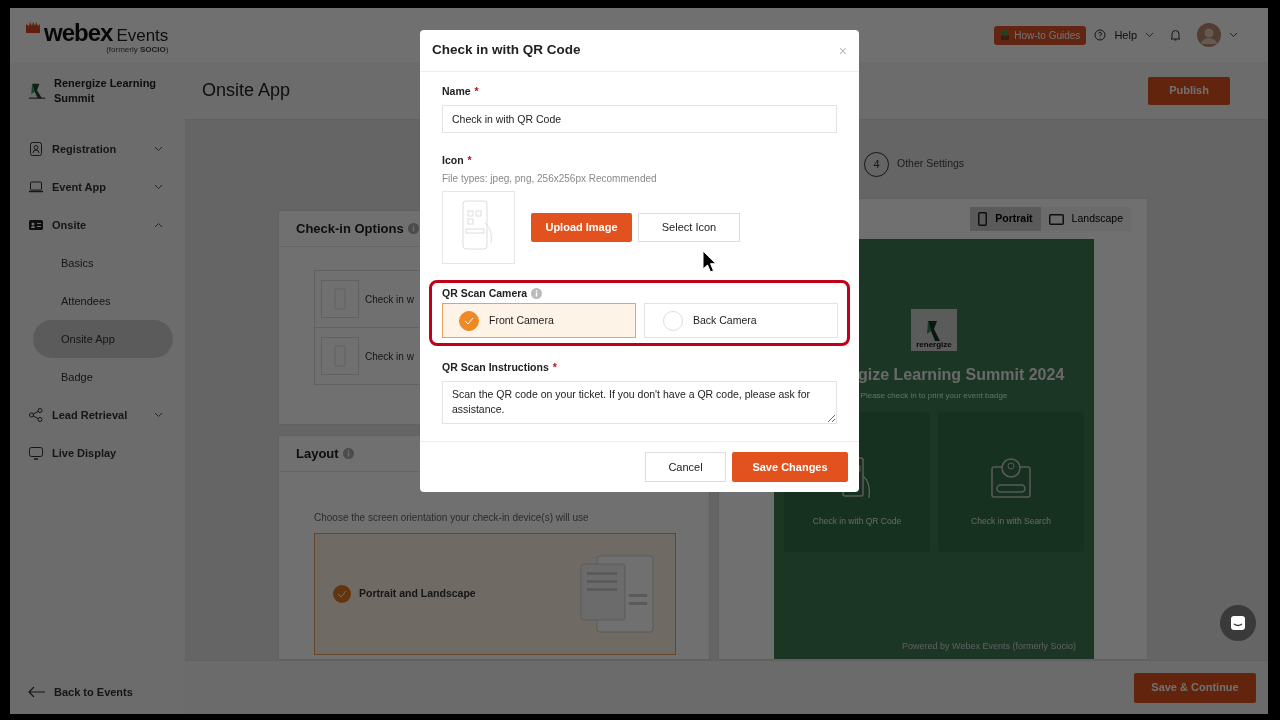 The image size is (1280, 720). What do you see at coordinates (1040, 35) in the screenshot?
I see `guides-button: How-to Guides` at bounding box center [1040, 35].